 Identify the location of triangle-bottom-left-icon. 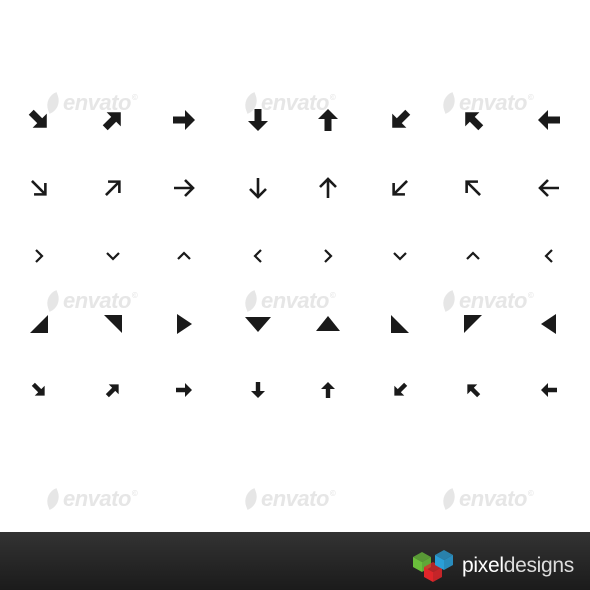
(39, 324).